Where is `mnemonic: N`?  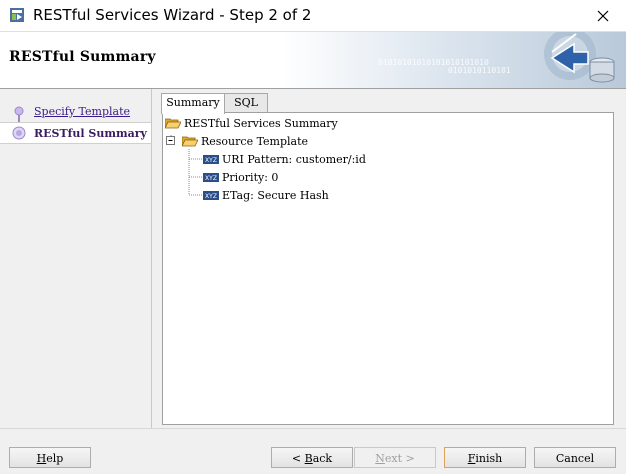 mnemonic: N is located at coordinates (380, 458).